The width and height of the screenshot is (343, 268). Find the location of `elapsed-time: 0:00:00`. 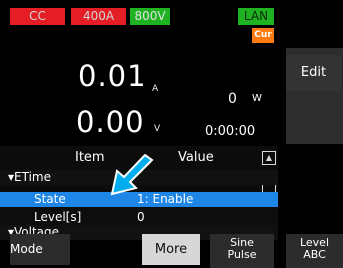

elapsed-time: 0:00:00 is located at coordinates (230, 131).